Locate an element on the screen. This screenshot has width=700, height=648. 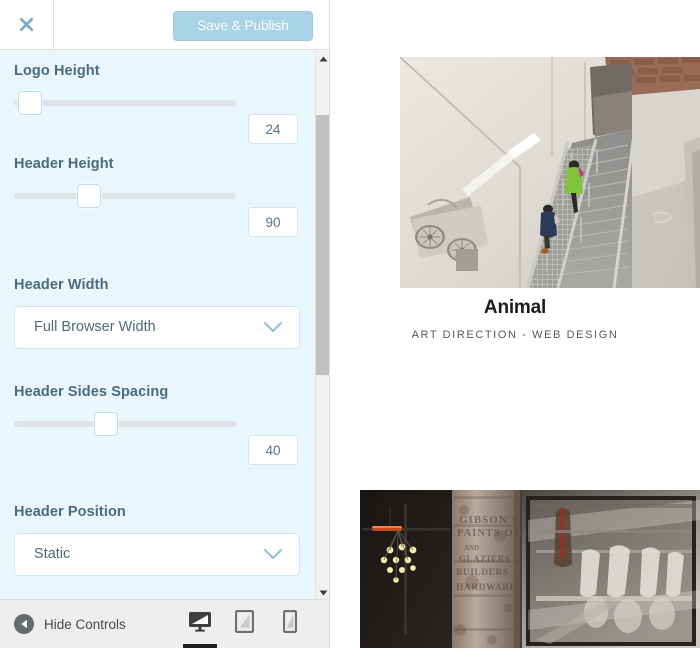
device-tablet-button is located at coordinates (244, 624).